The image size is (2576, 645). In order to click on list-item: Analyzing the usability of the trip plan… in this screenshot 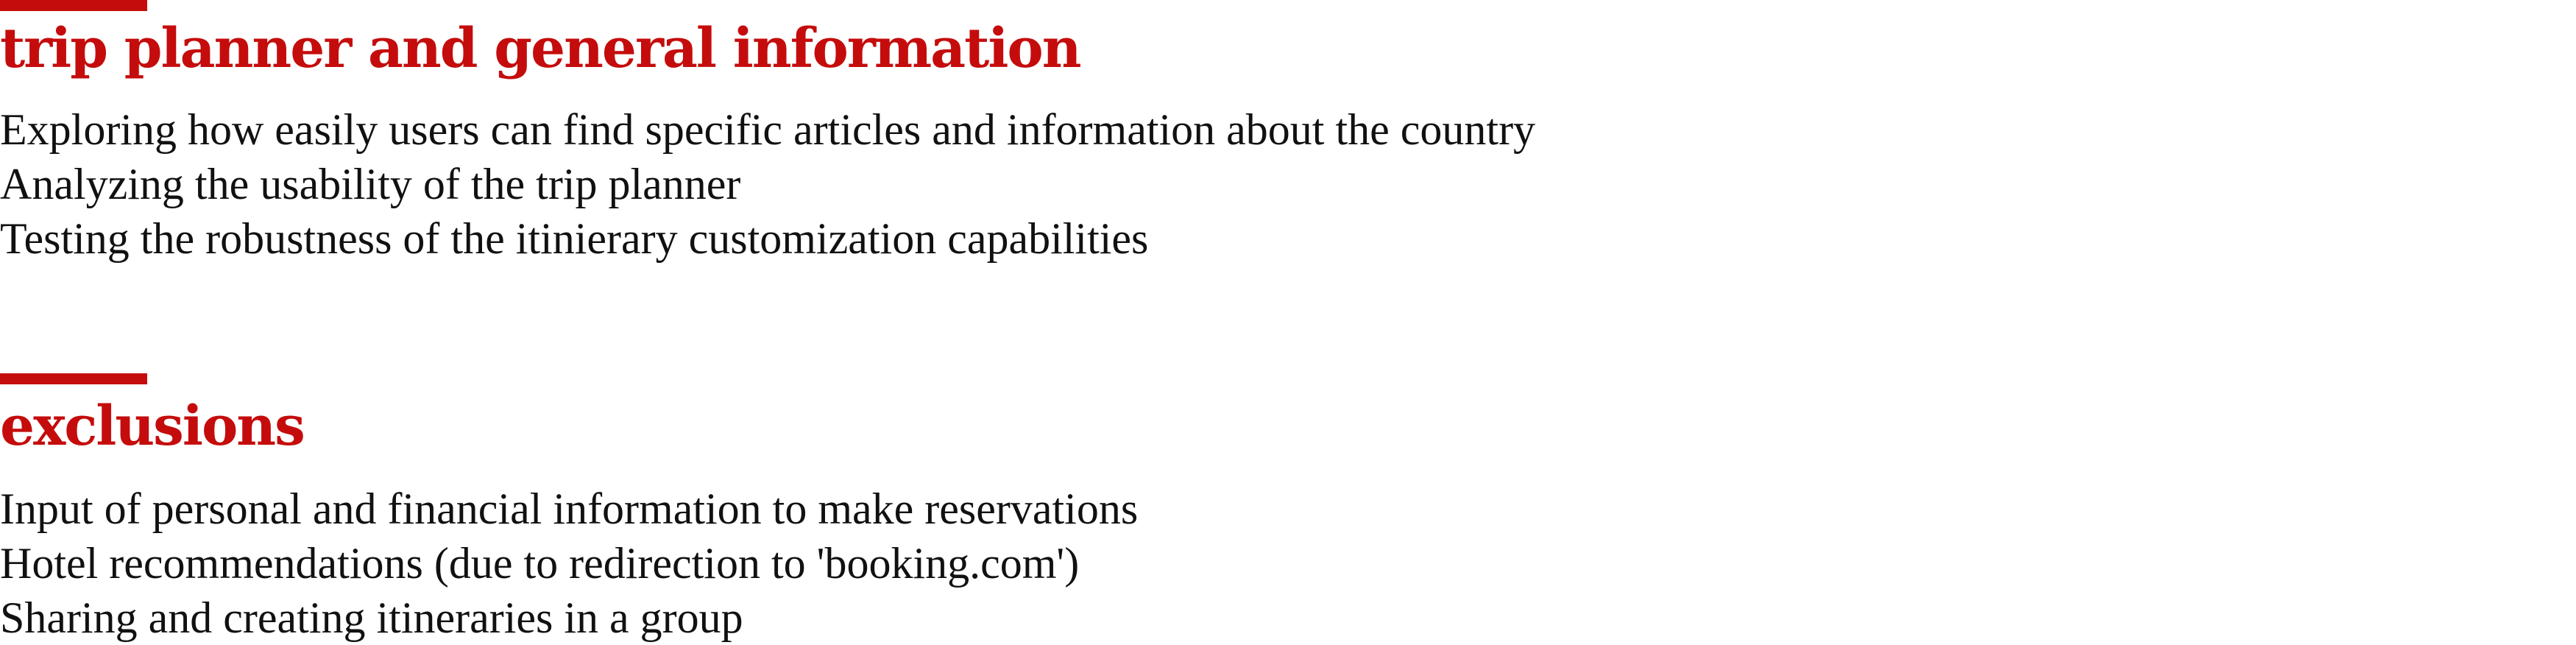, I will do `click(370, 184)`.